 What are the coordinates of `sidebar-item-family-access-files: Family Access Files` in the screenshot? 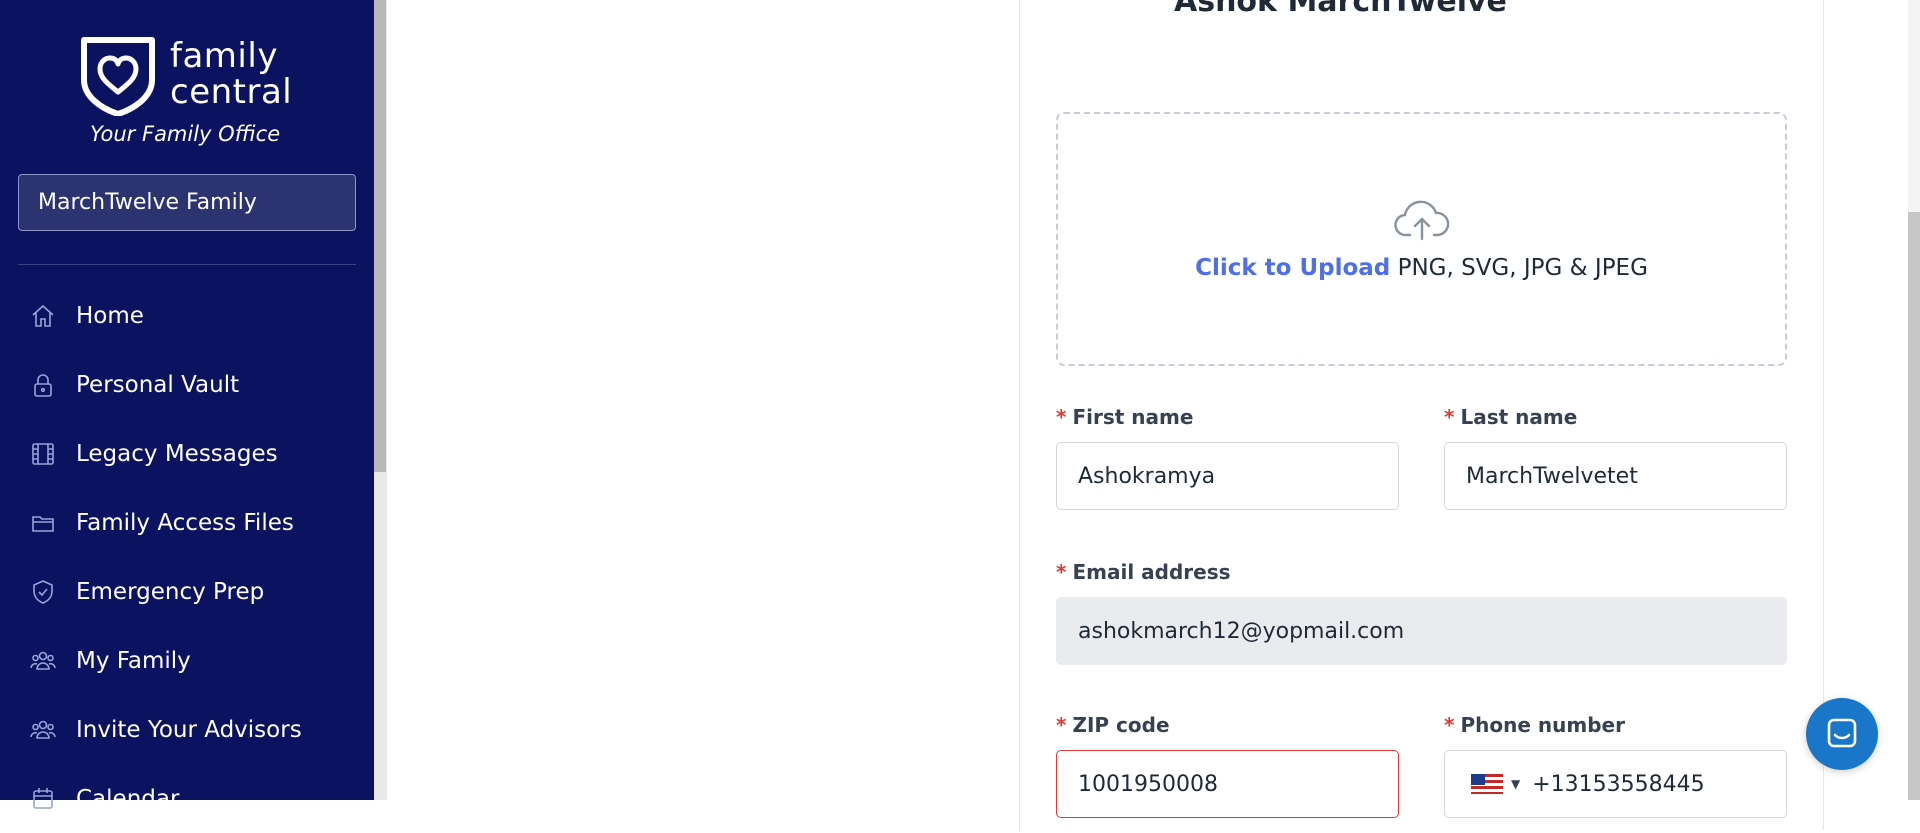 It's located at (187, 522).